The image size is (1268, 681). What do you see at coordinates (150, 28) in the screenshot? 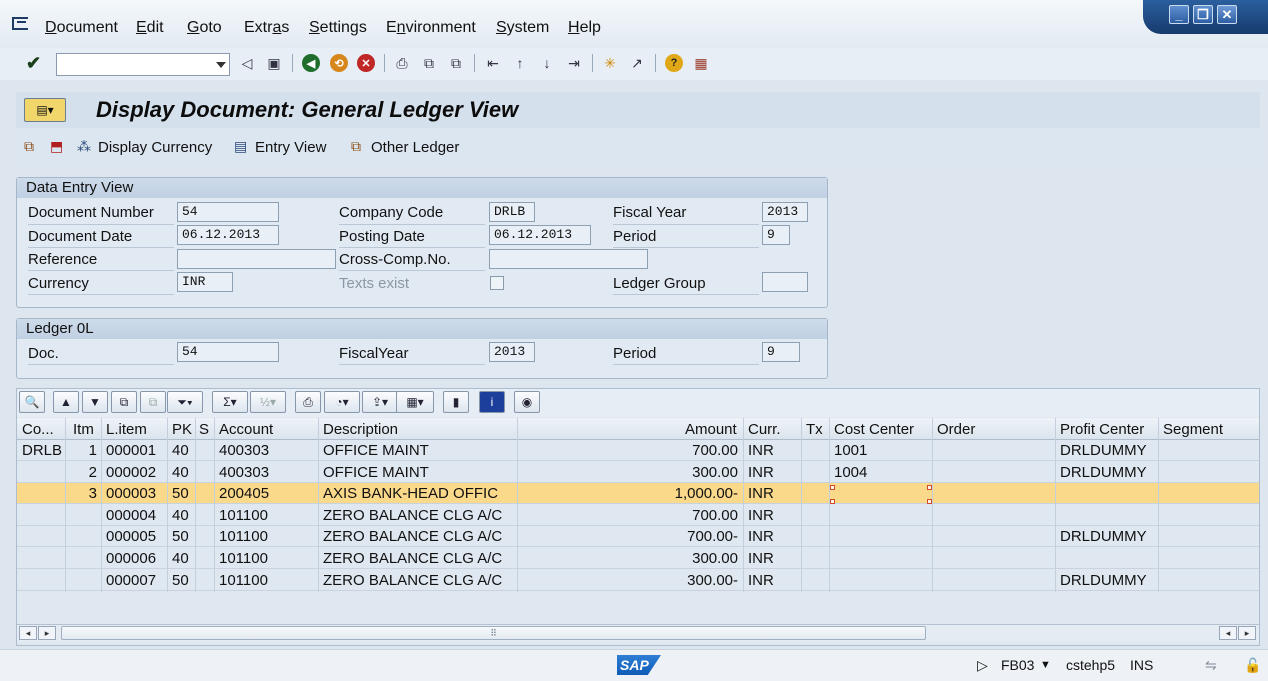
I see `menu-edit: Edit` at bounding box center [150, 28].